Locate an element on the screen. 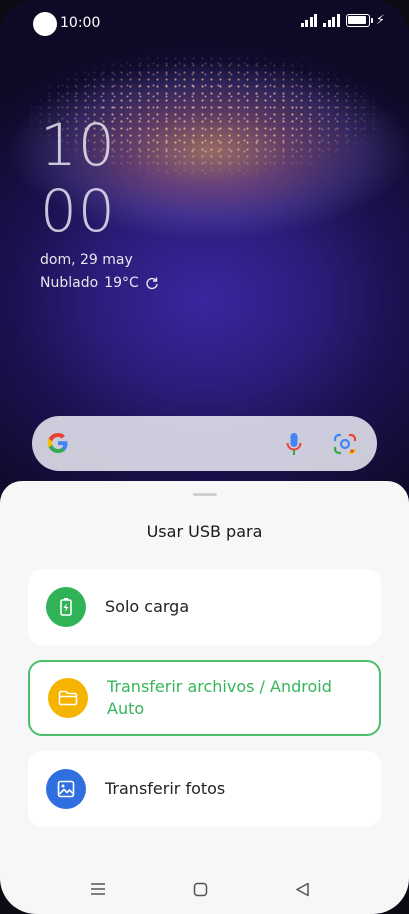  camera-cutout is located at coordinates (45, 24).